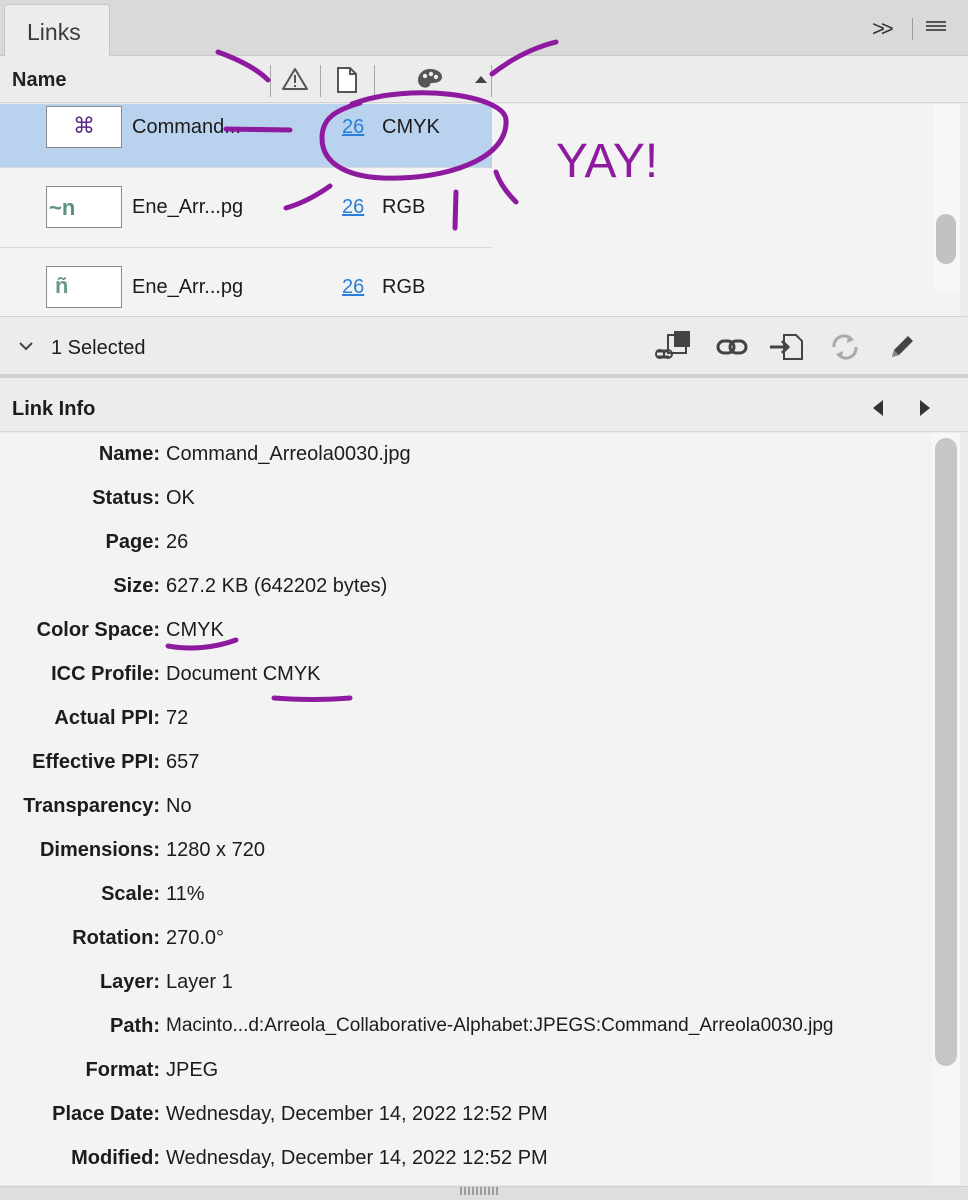 This screenshot has height=1200, width=968. What do you see at coordinates (98, 630) in the screenshot?
I see `info-label: Color Space:` at bounding box center [98, 630].